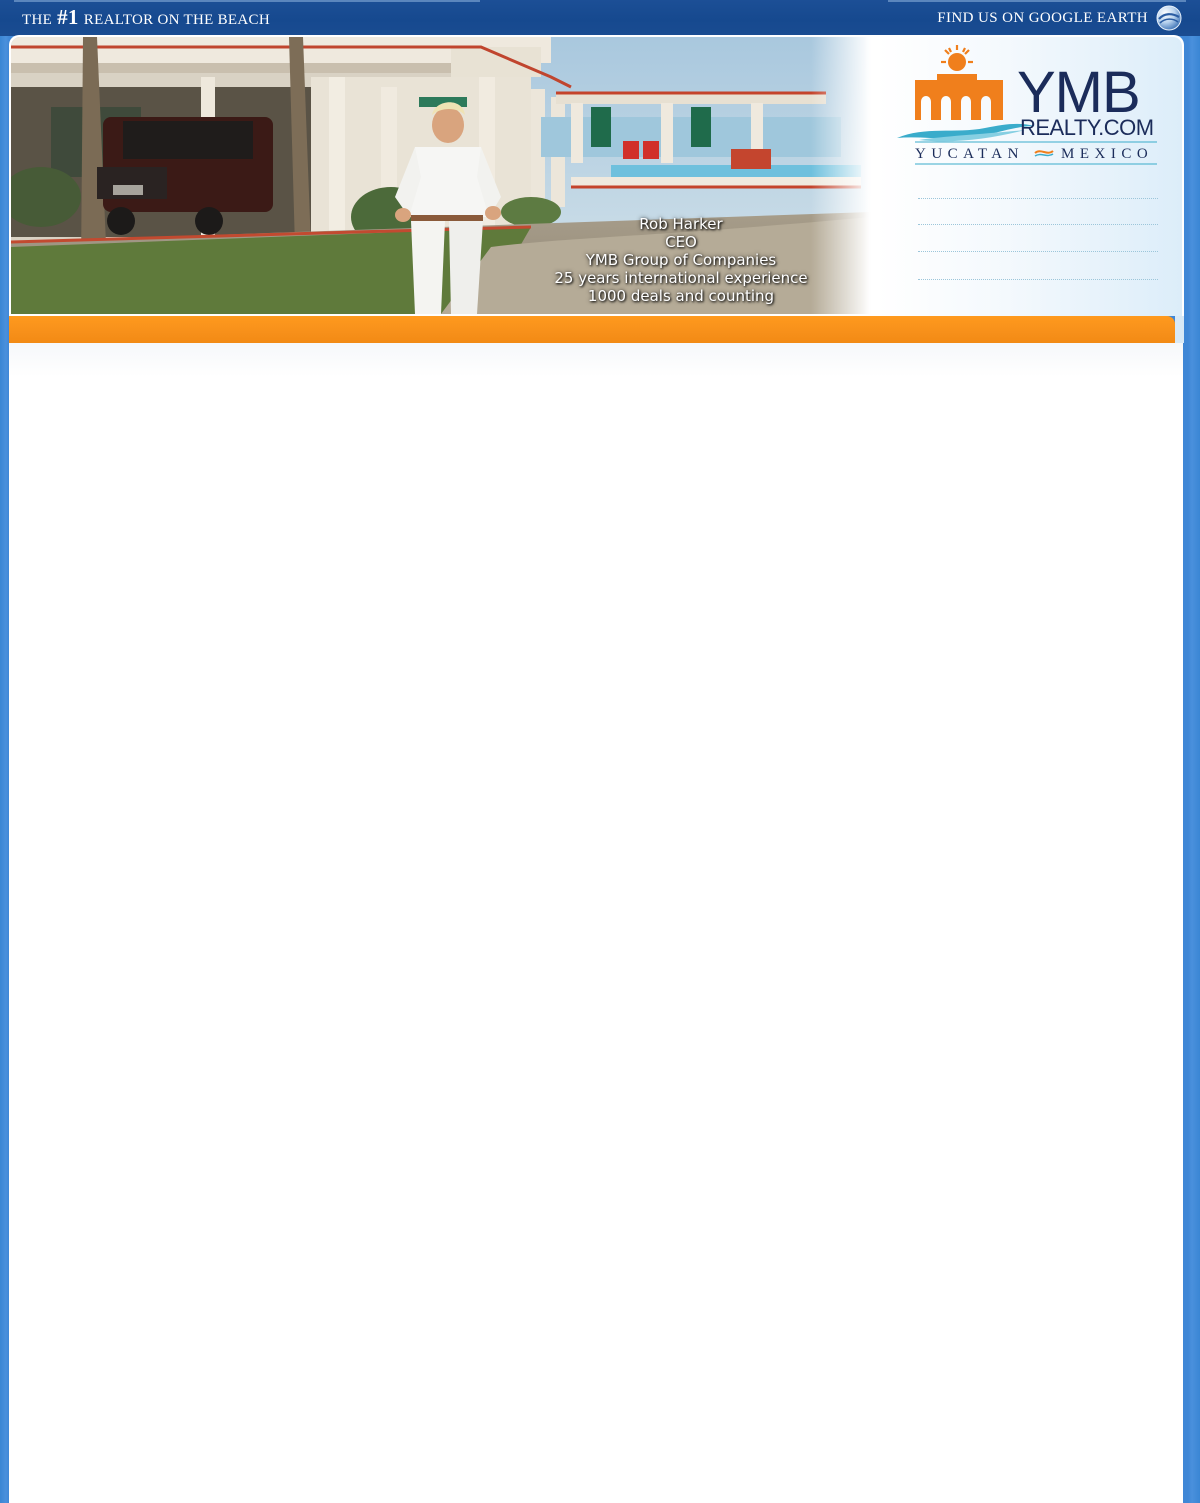 This screenshot has height=1503, width=1200. I want to click on caption-title: CEO, so click(681, 242).